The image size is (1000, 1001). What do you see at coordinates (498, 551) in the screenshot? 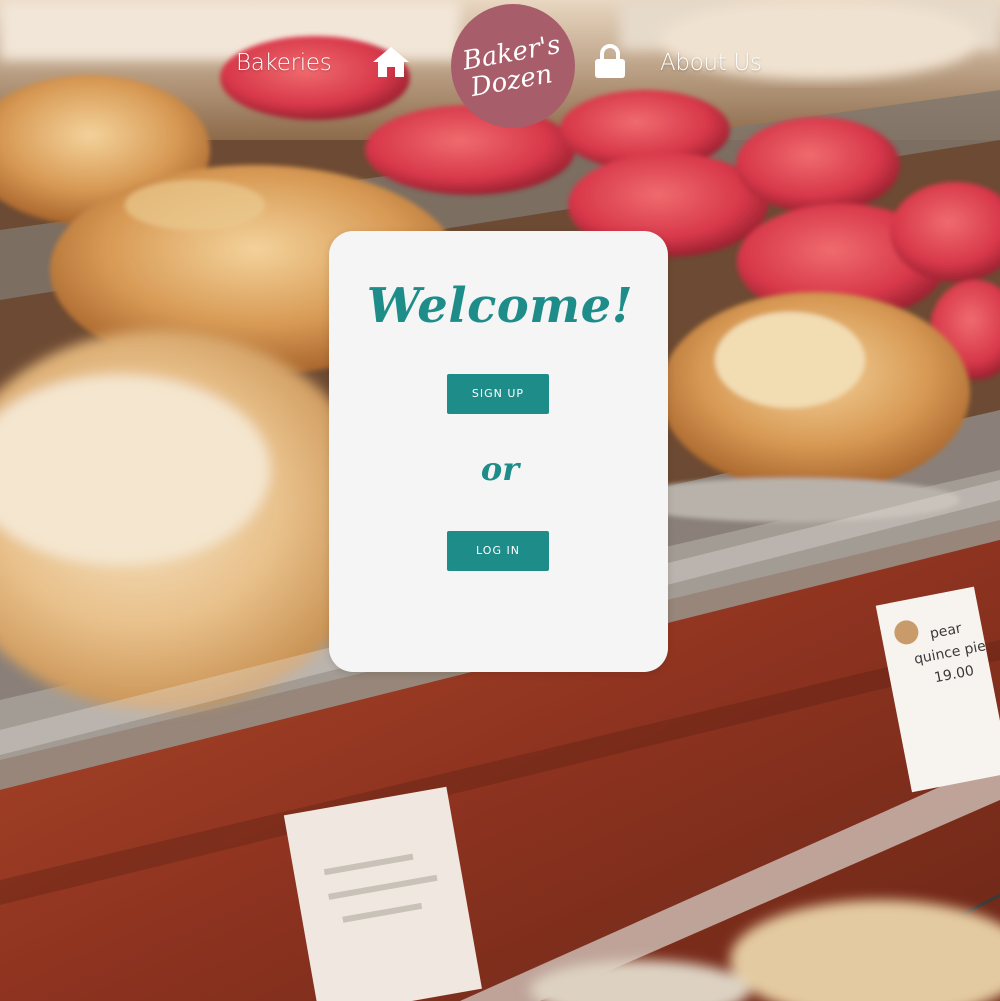
I see `log-in-button: LOG IN` at bounding box center [498, 551].